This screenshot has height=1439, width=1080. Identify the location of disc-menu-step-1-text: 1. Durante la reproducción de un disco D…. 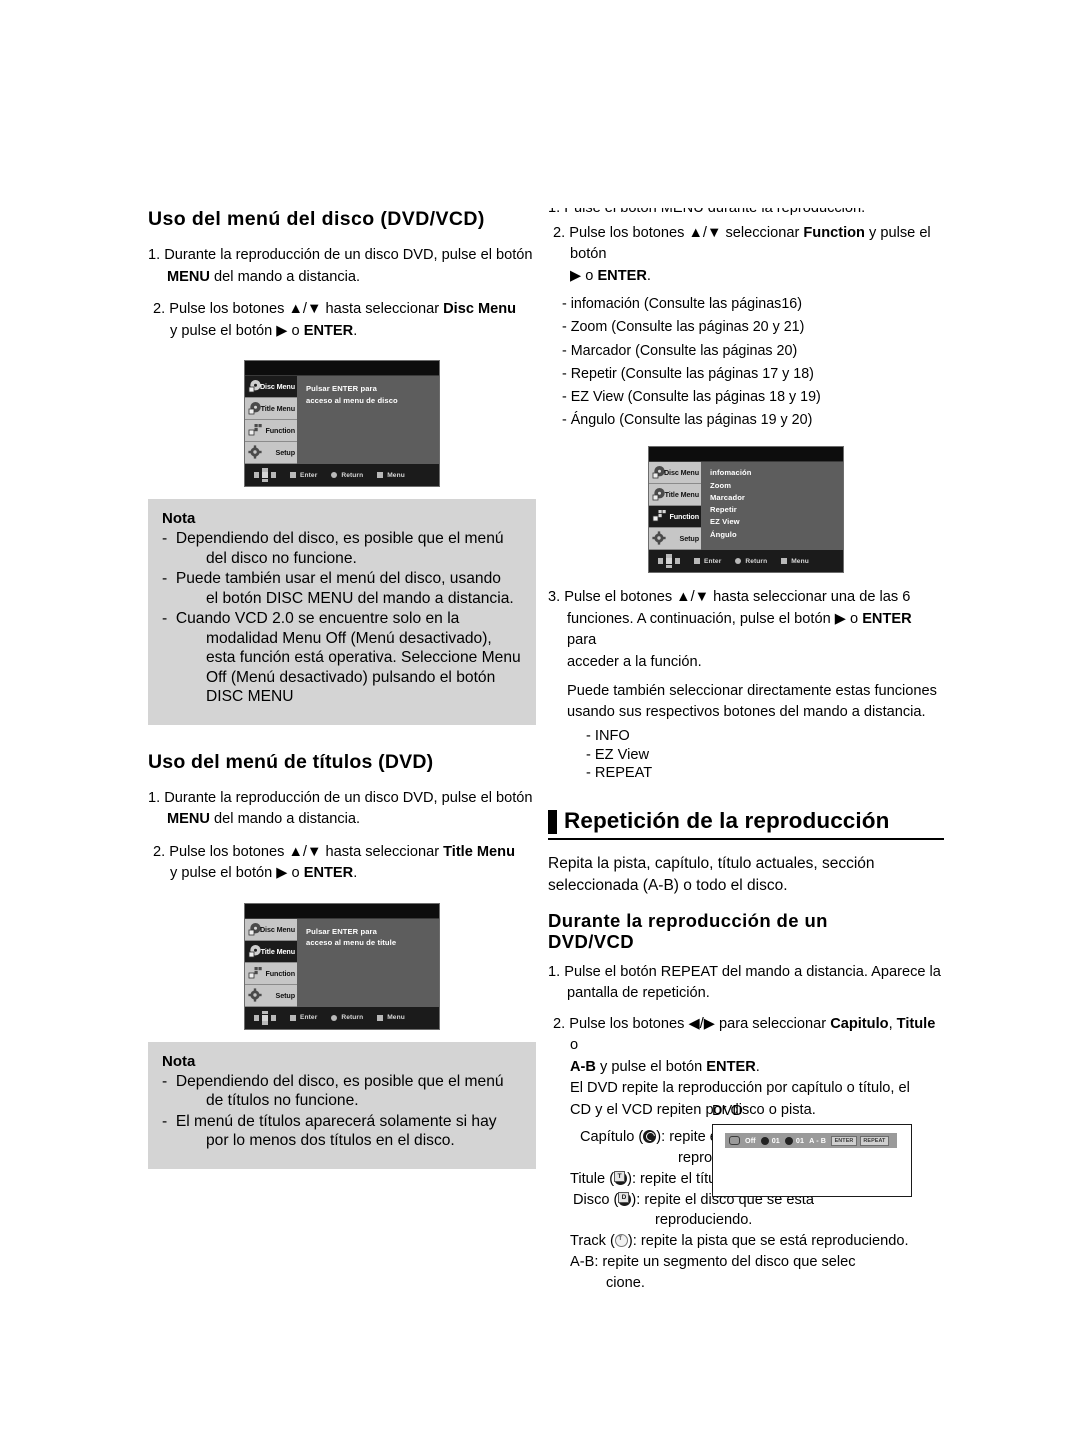
(340, 255).